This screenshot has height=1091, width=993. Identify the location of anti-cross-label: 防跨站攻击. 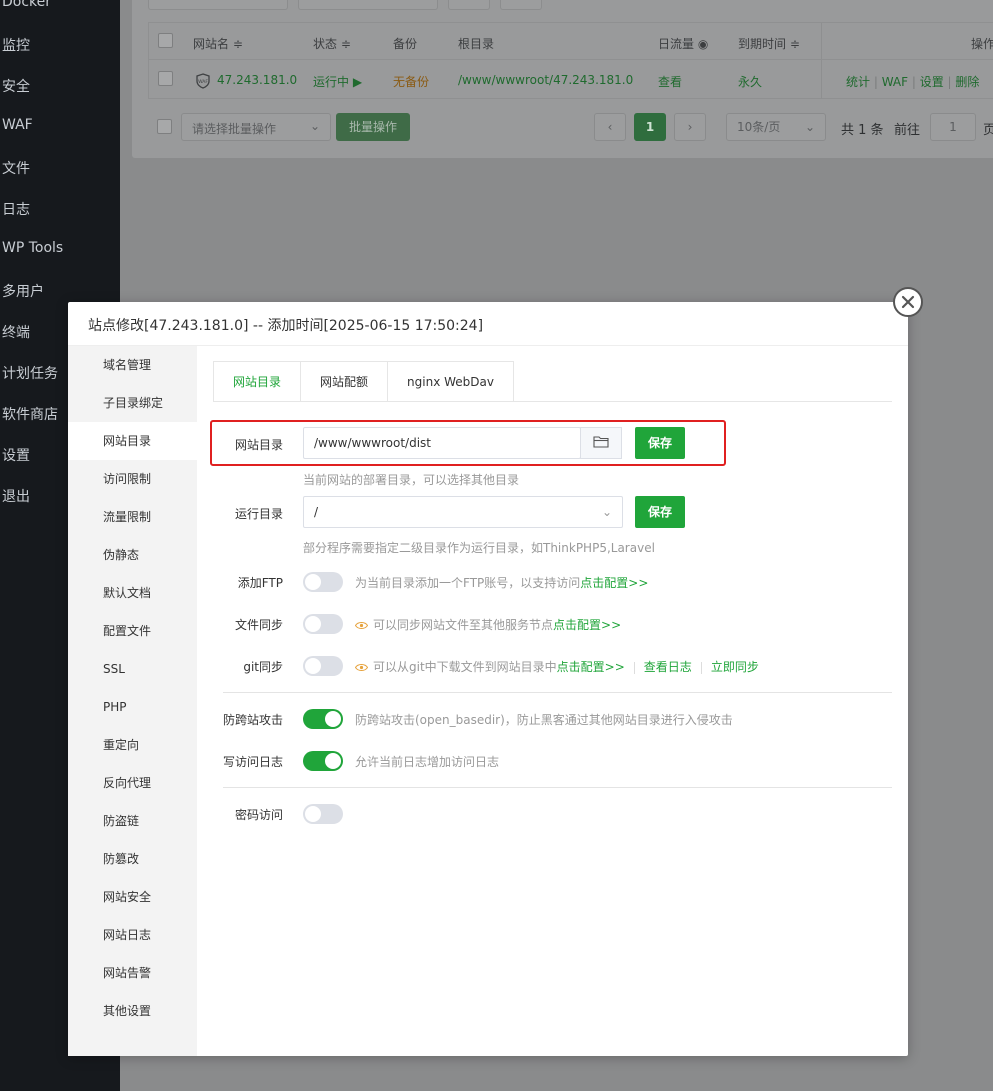
(252, 720).